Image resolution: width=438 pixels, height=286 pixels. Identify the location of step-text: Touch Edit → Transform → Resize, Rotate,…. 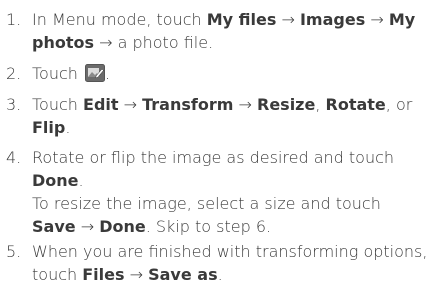
(232, 116).